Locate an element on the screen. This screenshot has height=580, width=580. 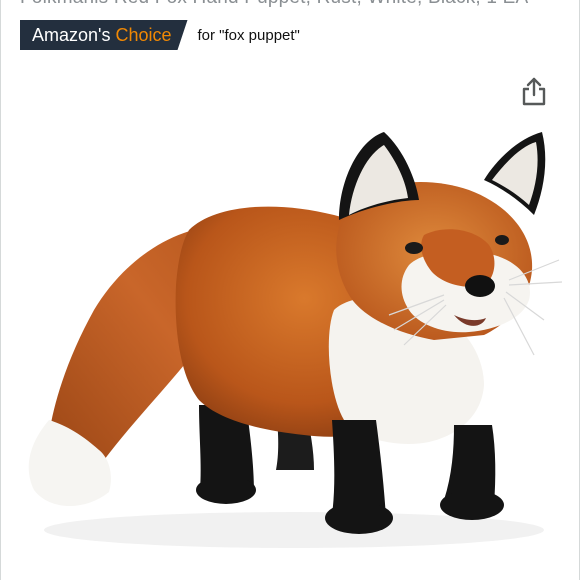
amazons-choice-row: Amazon's Choice for "fox puppet" is located at coordinates (160, 35).